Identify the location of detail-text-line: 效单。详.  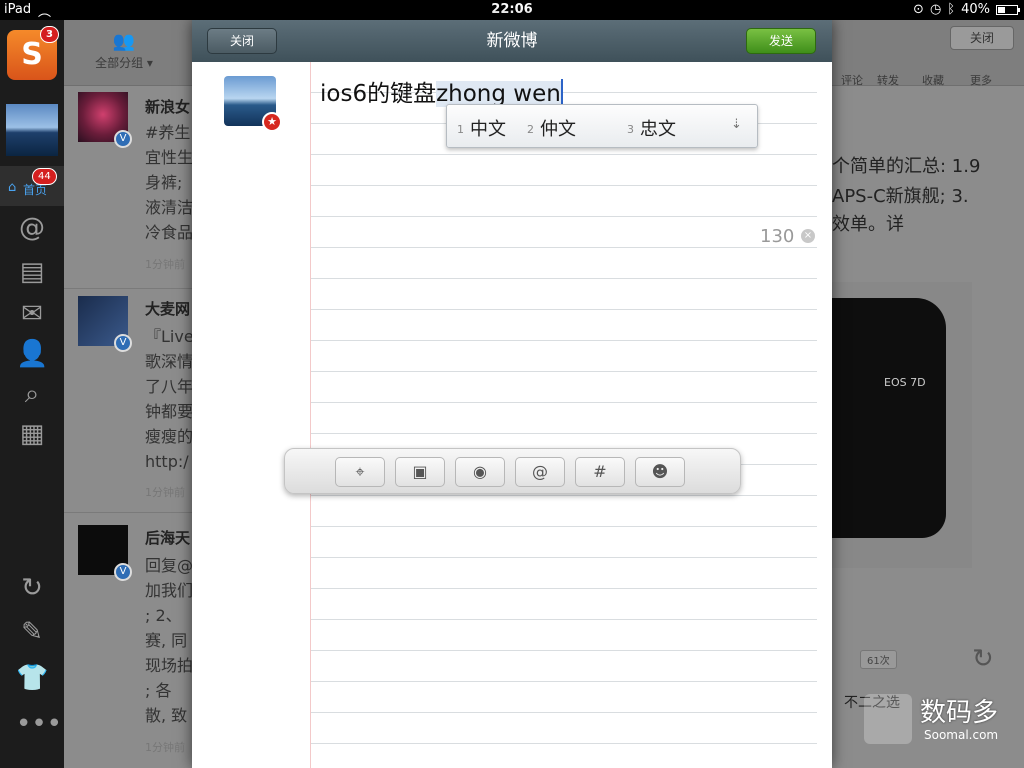
(868, 224).